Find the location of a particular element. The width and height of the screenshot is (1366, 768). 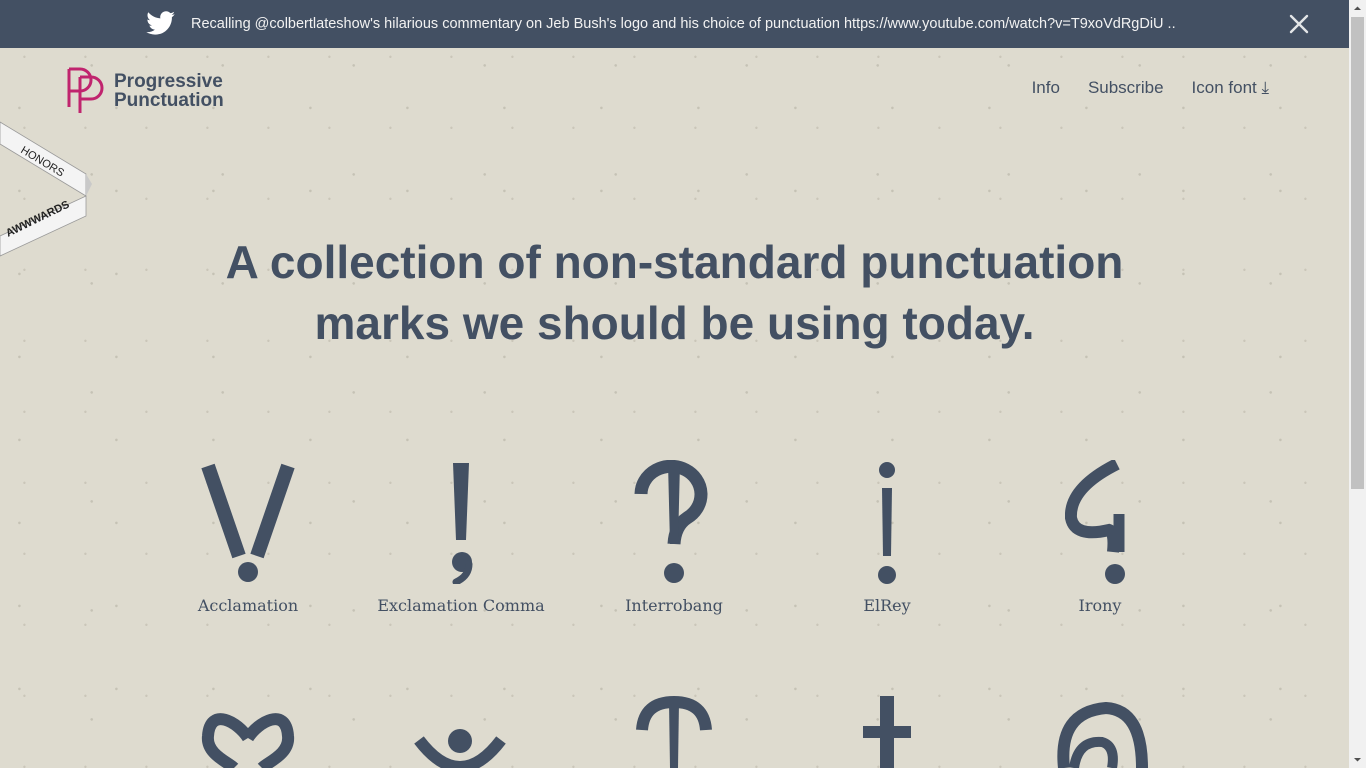

exclamation-comma-icon is located at coordinates (462, 523).